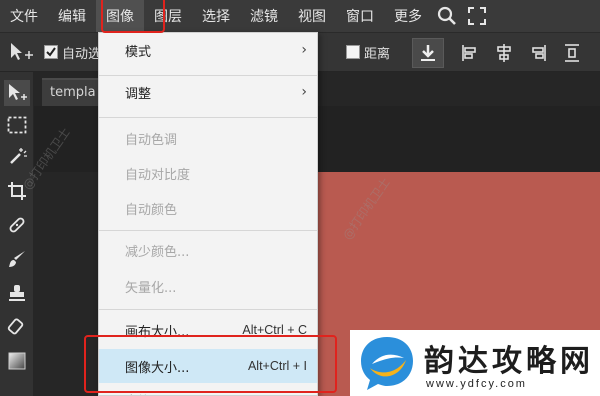 The width and height of the screenshot is (600, 396). What do you see at coordinates (17, 293) in the screenshot?
I see `stamp-tool-icon` at bounding box center [17, 293].